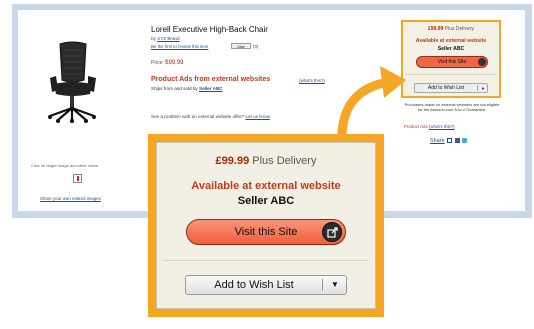  I want to click on visit-site-button: Visit this Site, so click(452, 62).